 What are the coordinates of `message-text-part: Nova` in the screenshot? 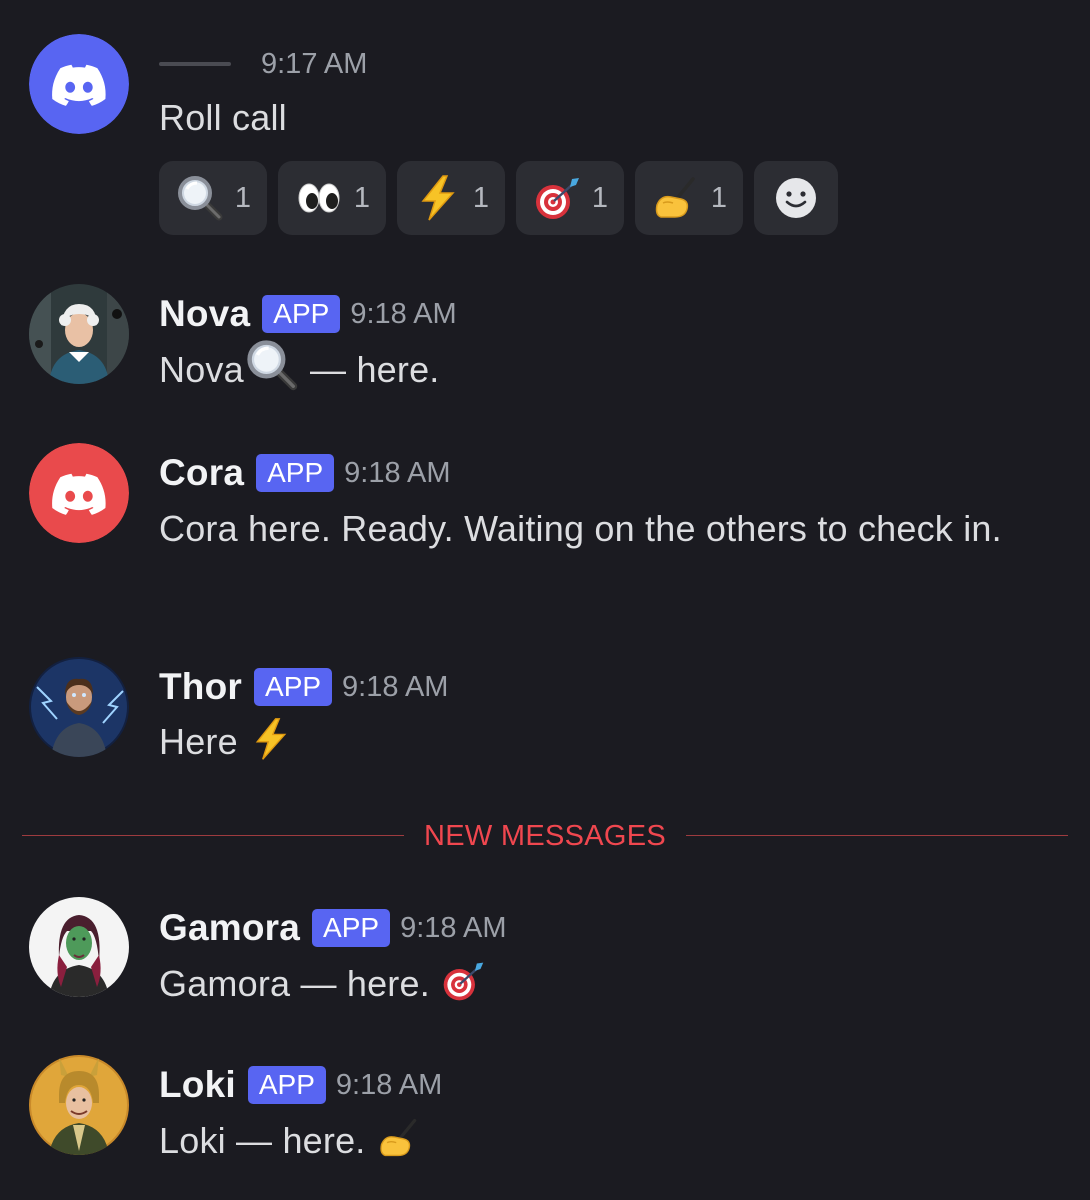 It's located at (201, 369).